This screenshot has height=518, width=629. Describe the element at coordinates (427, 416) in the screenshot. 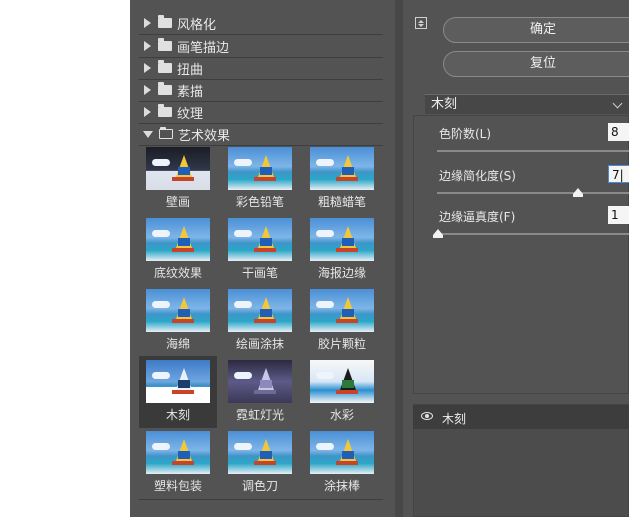

I see `eye-icon` at that location.